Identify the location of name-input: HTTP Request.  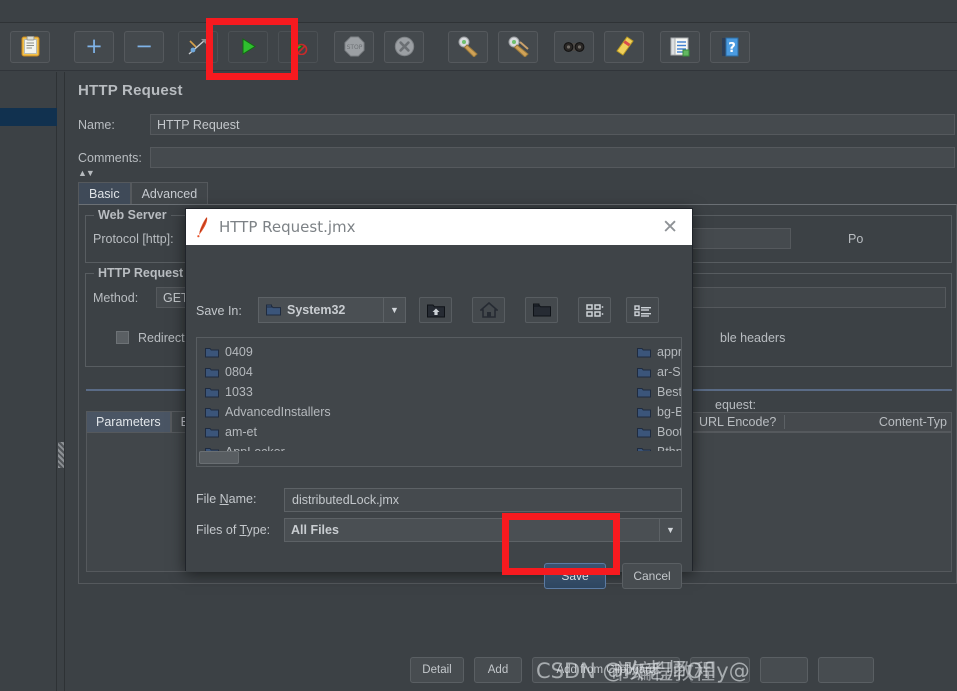
(552, 124).